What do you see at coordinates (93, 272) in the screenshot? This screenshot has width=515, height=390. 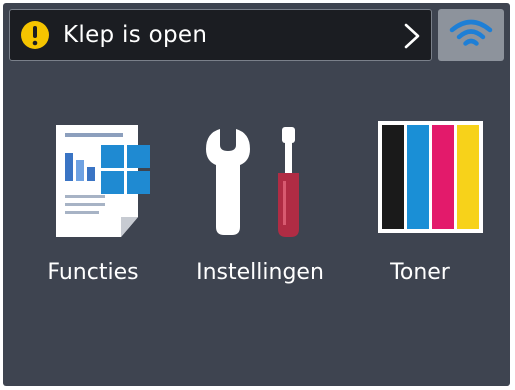 I see `functions-label: Functies` at bounding box center [93, 272].